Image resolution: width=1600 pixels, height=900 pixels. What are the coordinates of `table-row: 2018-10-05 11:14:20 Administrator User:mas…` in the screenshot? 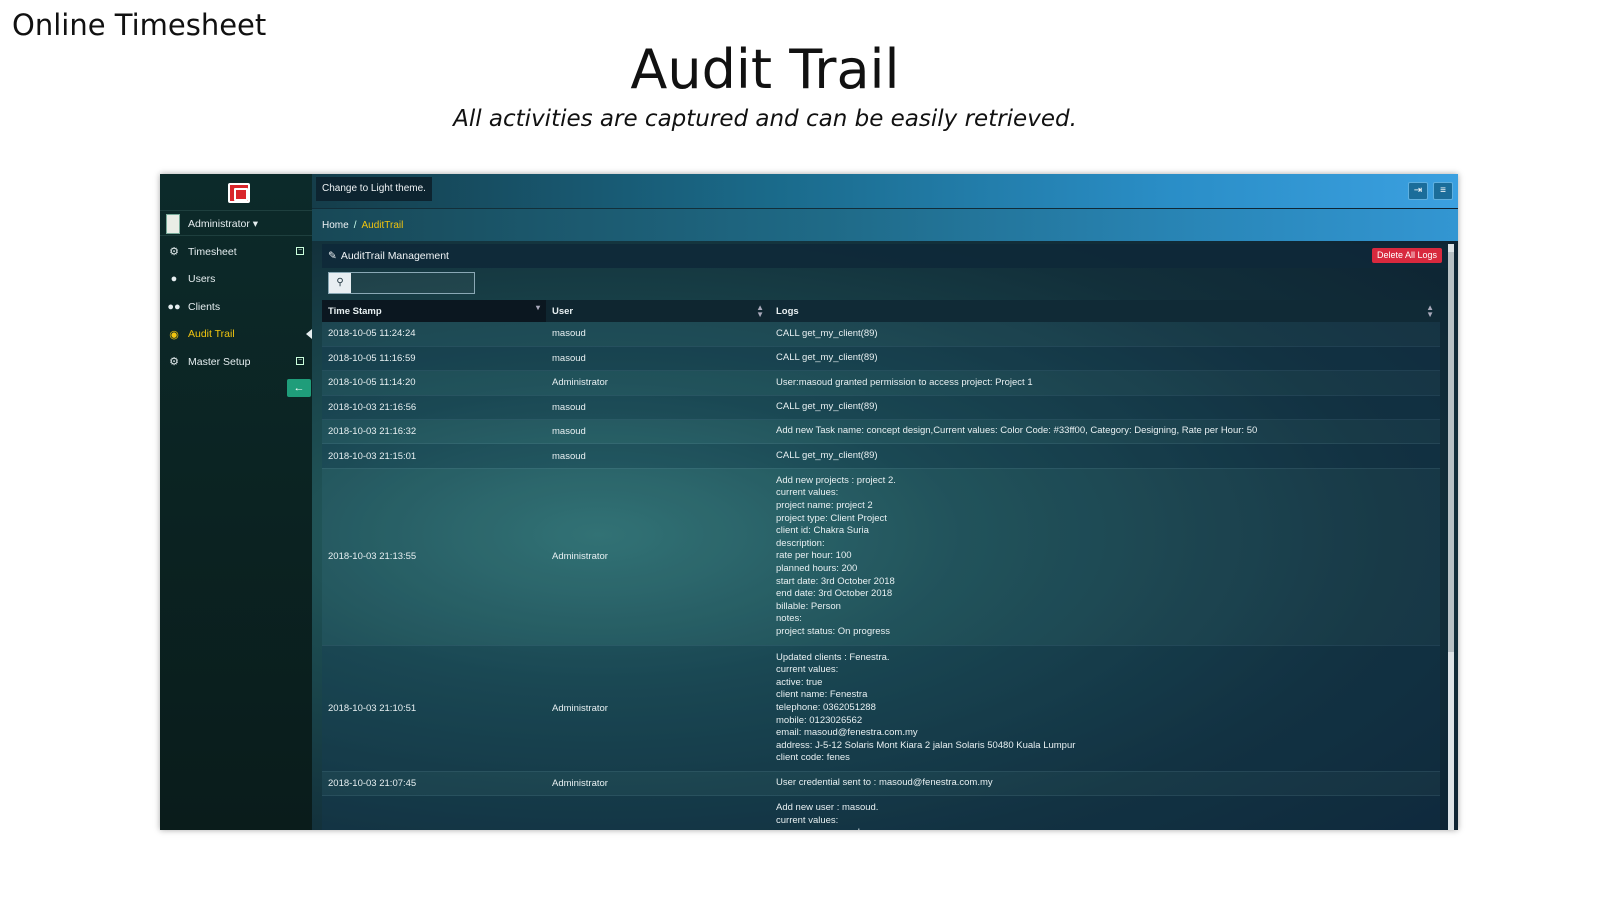 It's located at (881, 383).